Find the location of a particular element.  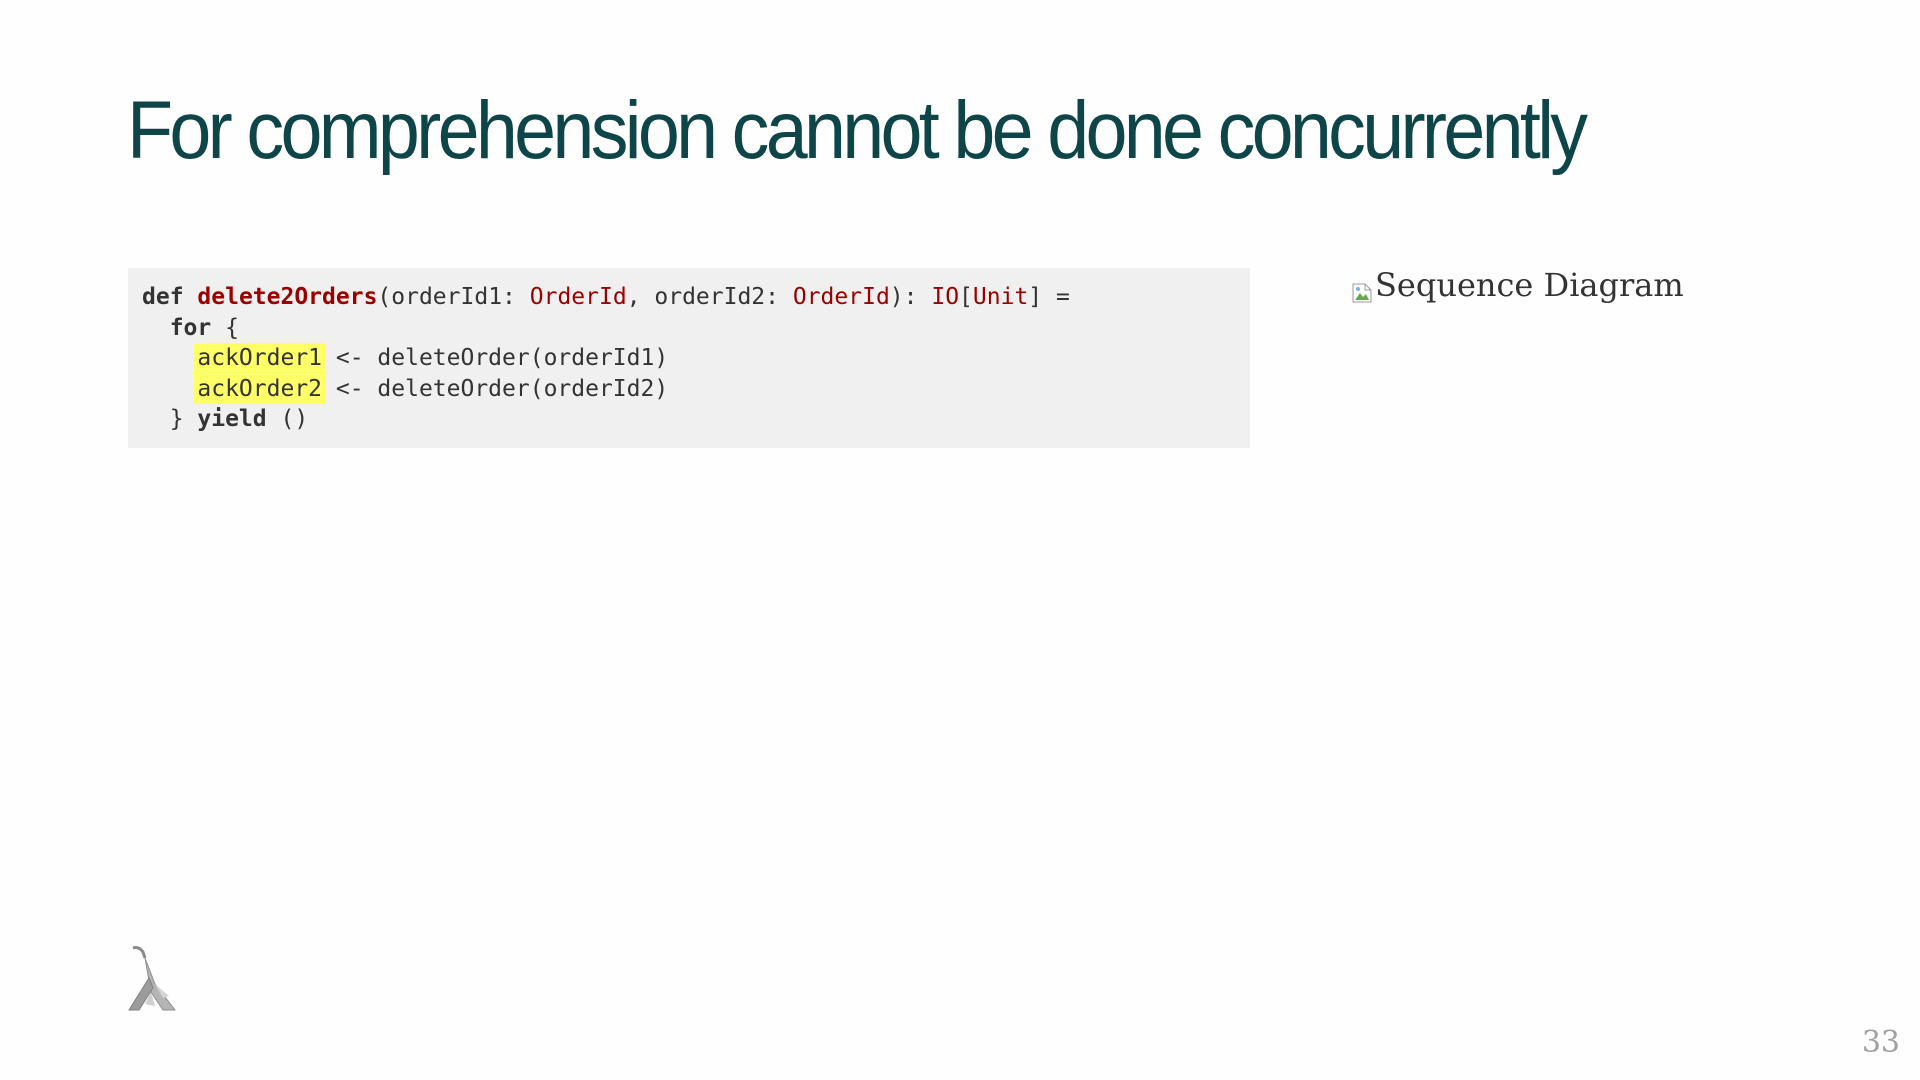

highlighted-variable: ackOrder1 is located at coordinates (260, 358).